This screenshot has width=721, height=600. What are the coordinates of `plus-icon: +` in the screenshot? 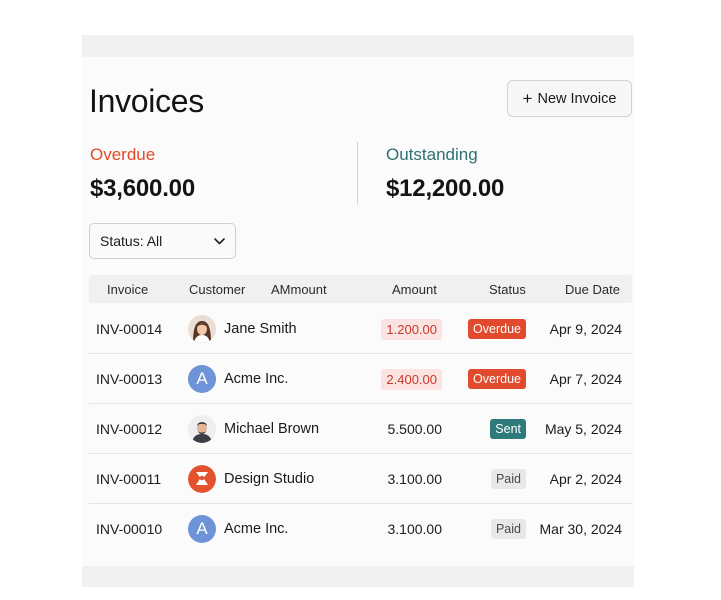 It's located at (527, 98).